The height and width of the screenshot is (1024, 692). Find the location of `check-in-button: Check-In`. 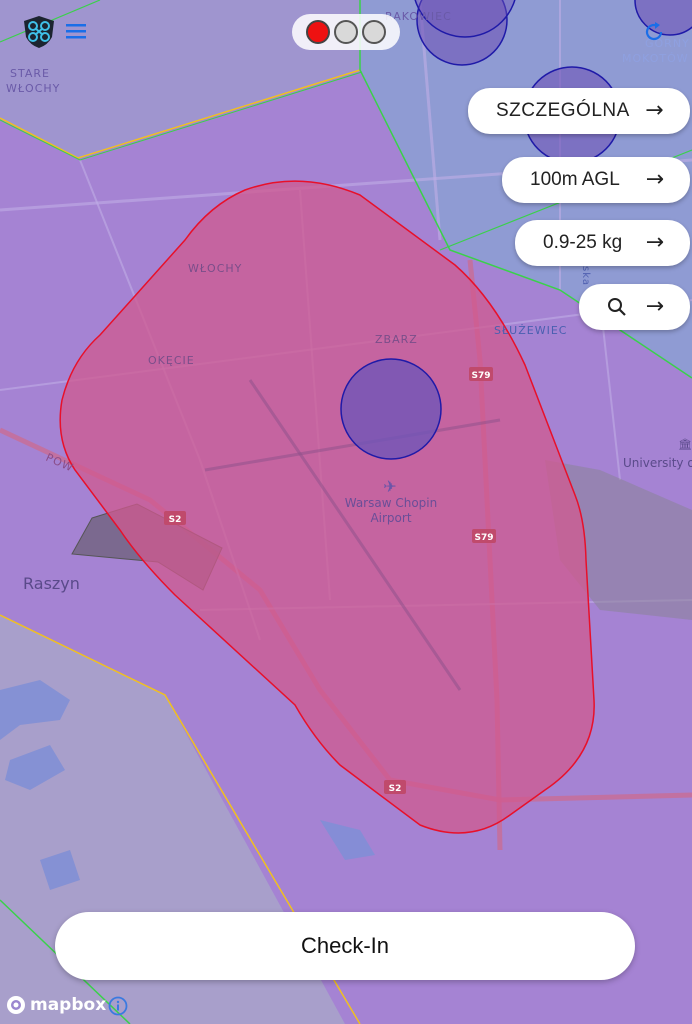

check-in-button: Check-In is located at coordinates (345, 946).